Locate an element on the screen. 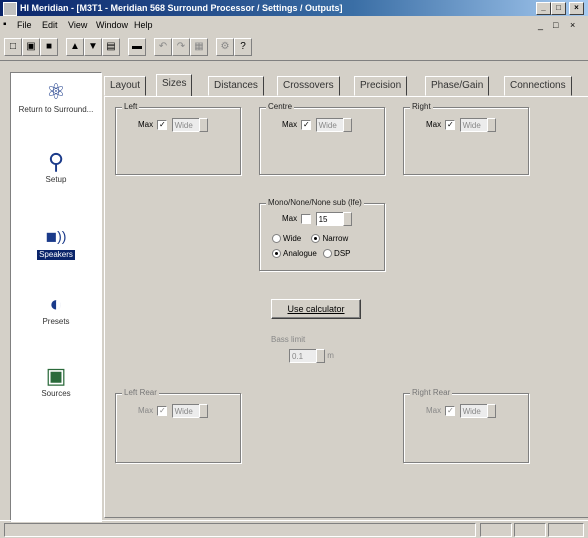 The width and height of the screenshot is (588, 538). unit-label: m is located at coordinates (330, 356).